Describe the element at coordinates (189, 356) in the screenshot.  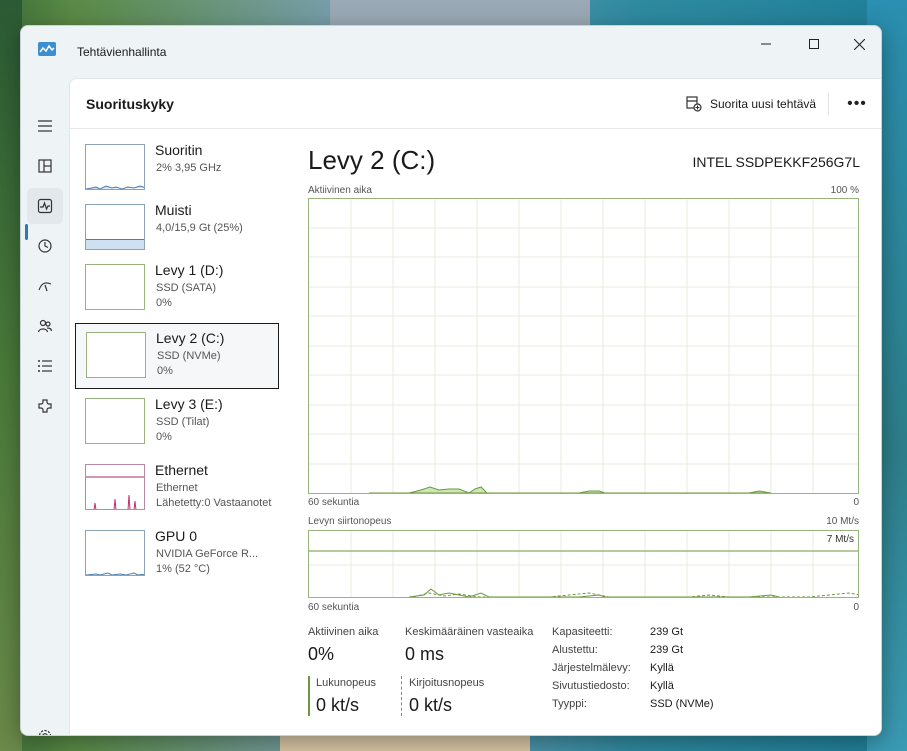
I see `device-detail: SSD (NVMe)` at that location.